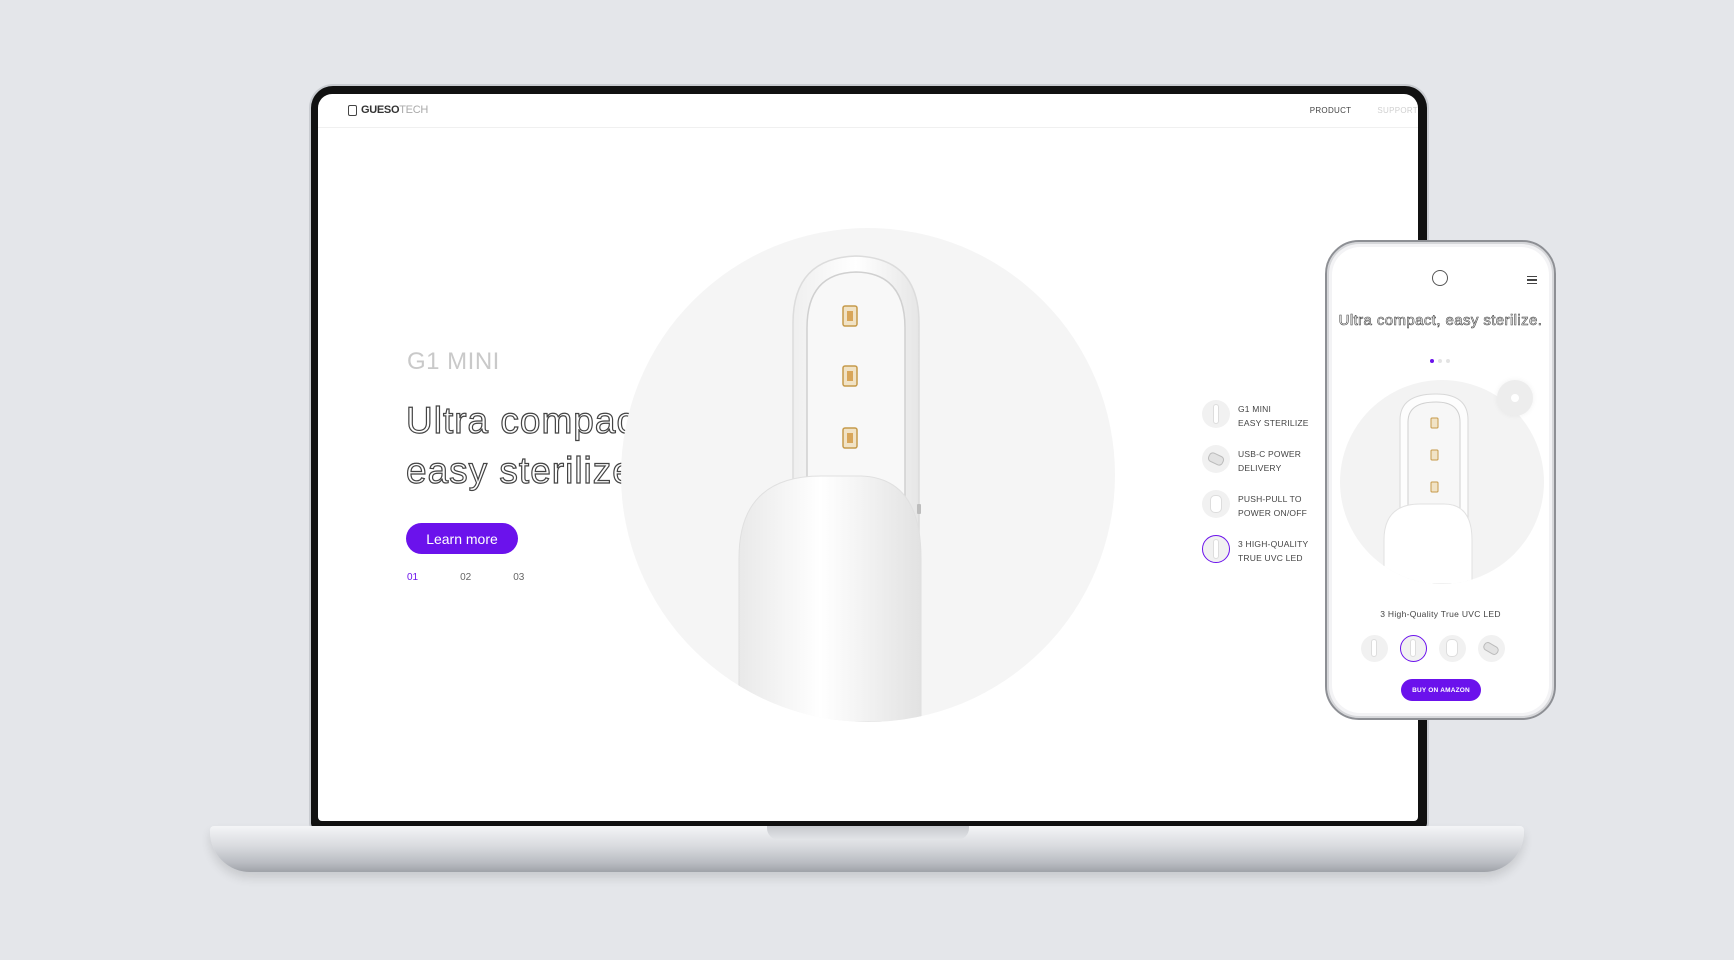 The height and width of the screenshot is (960, 1734). I want to click on main-nav: PRODUCT SUPPORT, so click(1364, 110).